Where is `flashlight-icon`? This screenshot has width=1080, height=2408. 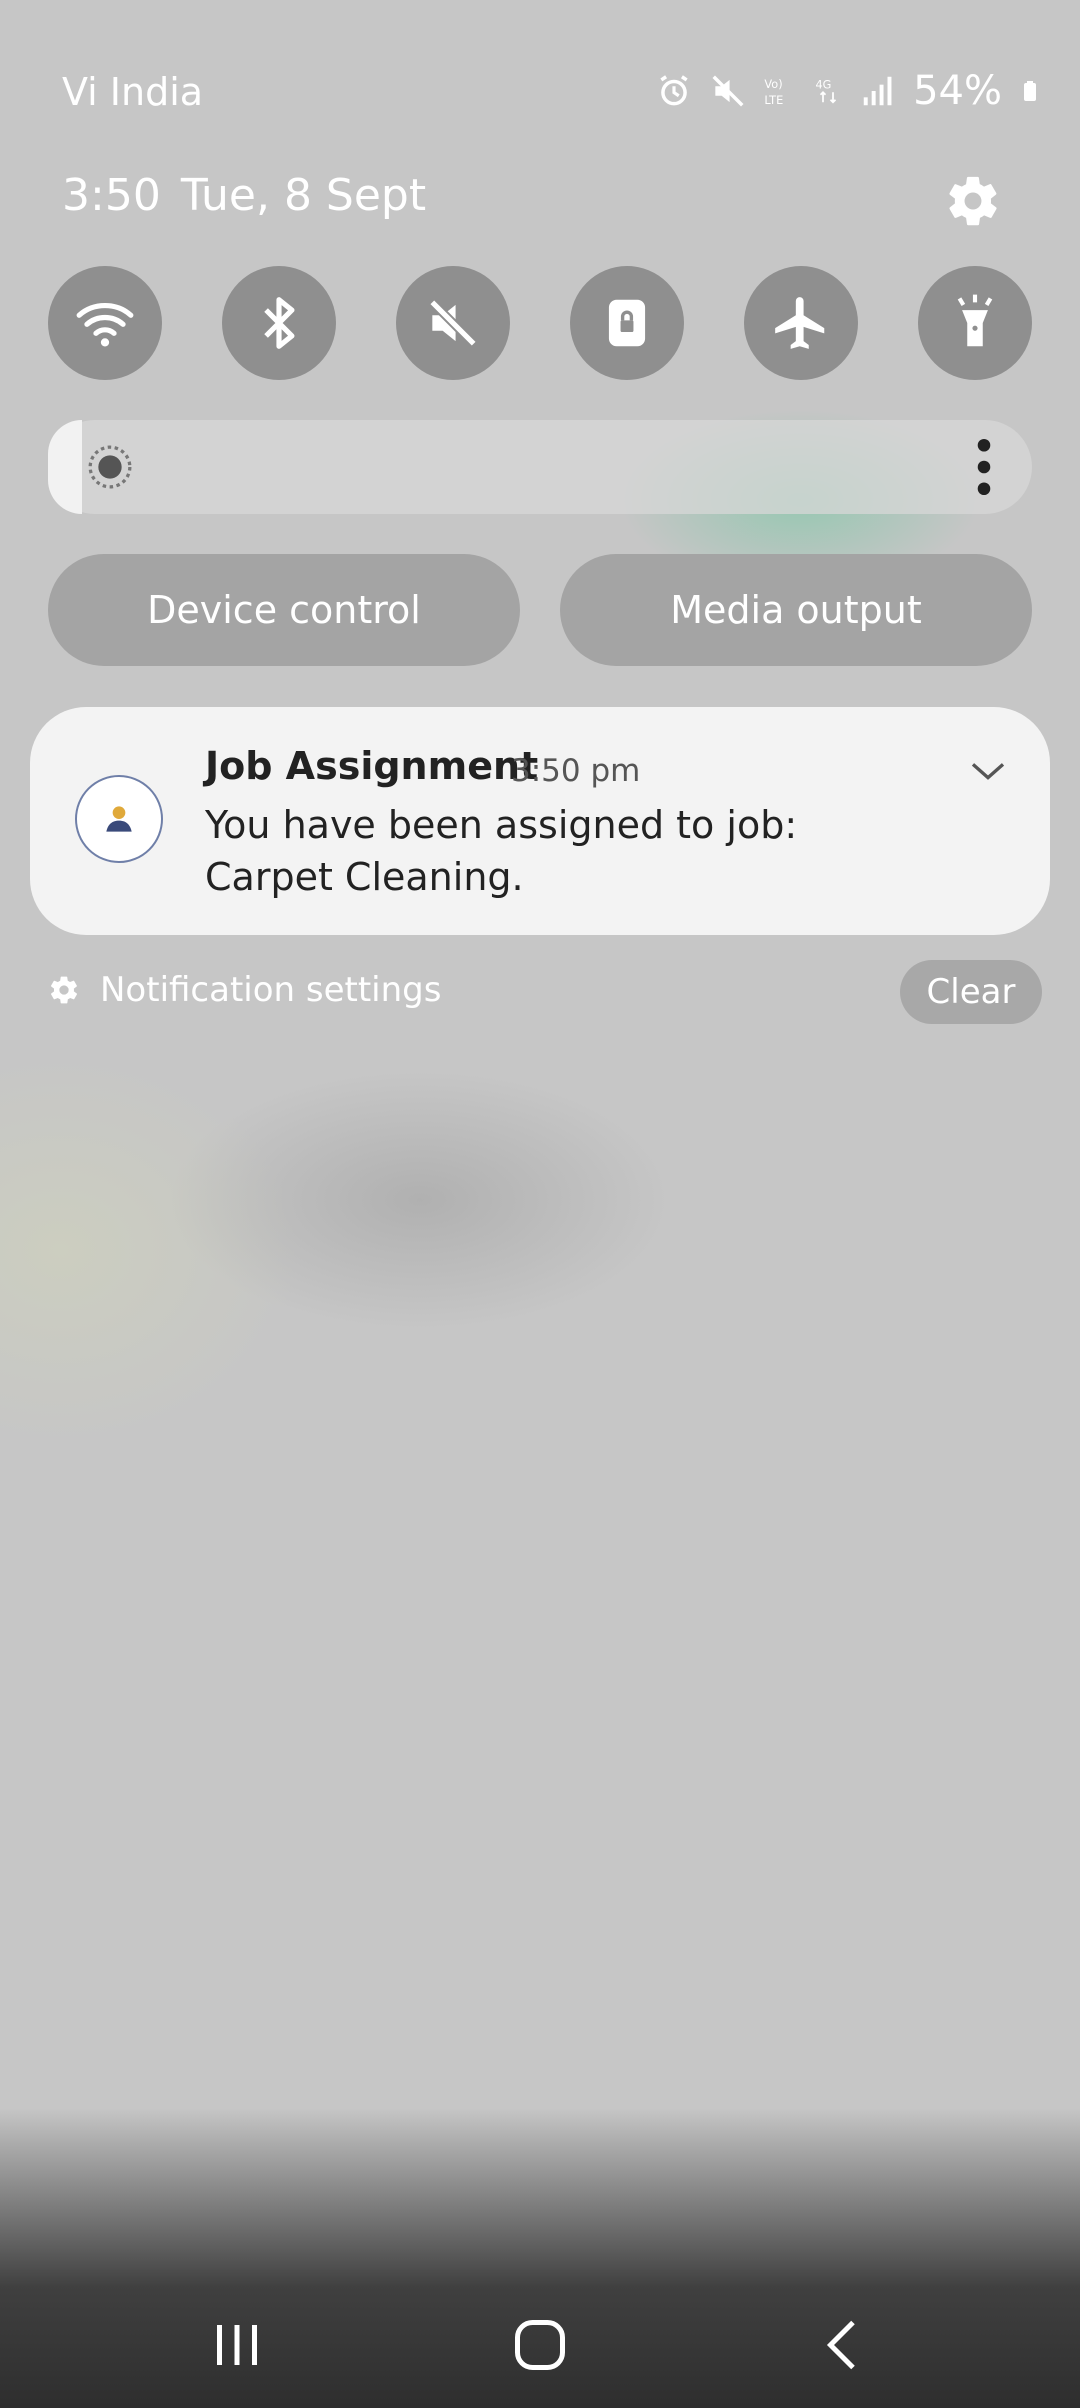
flashlight-icon is located at coordinates (975, 320).